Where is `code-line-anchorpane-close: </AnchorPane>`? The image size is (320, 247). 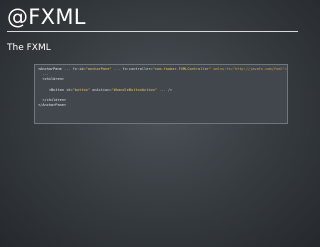
code-line-anchorpane-close: </AnchorPane> is located at coordinates (52, 105).